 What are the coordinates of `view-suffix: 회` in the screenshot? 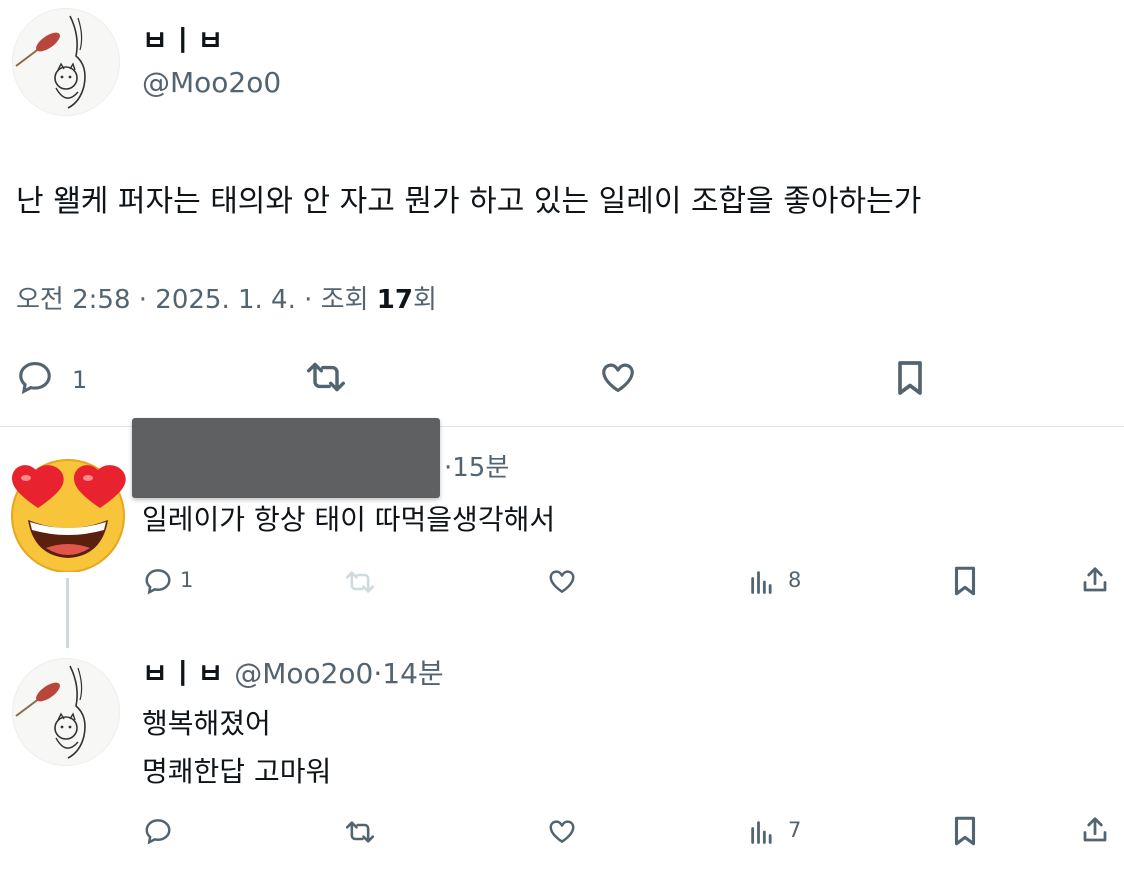 It's located at (424, 300).